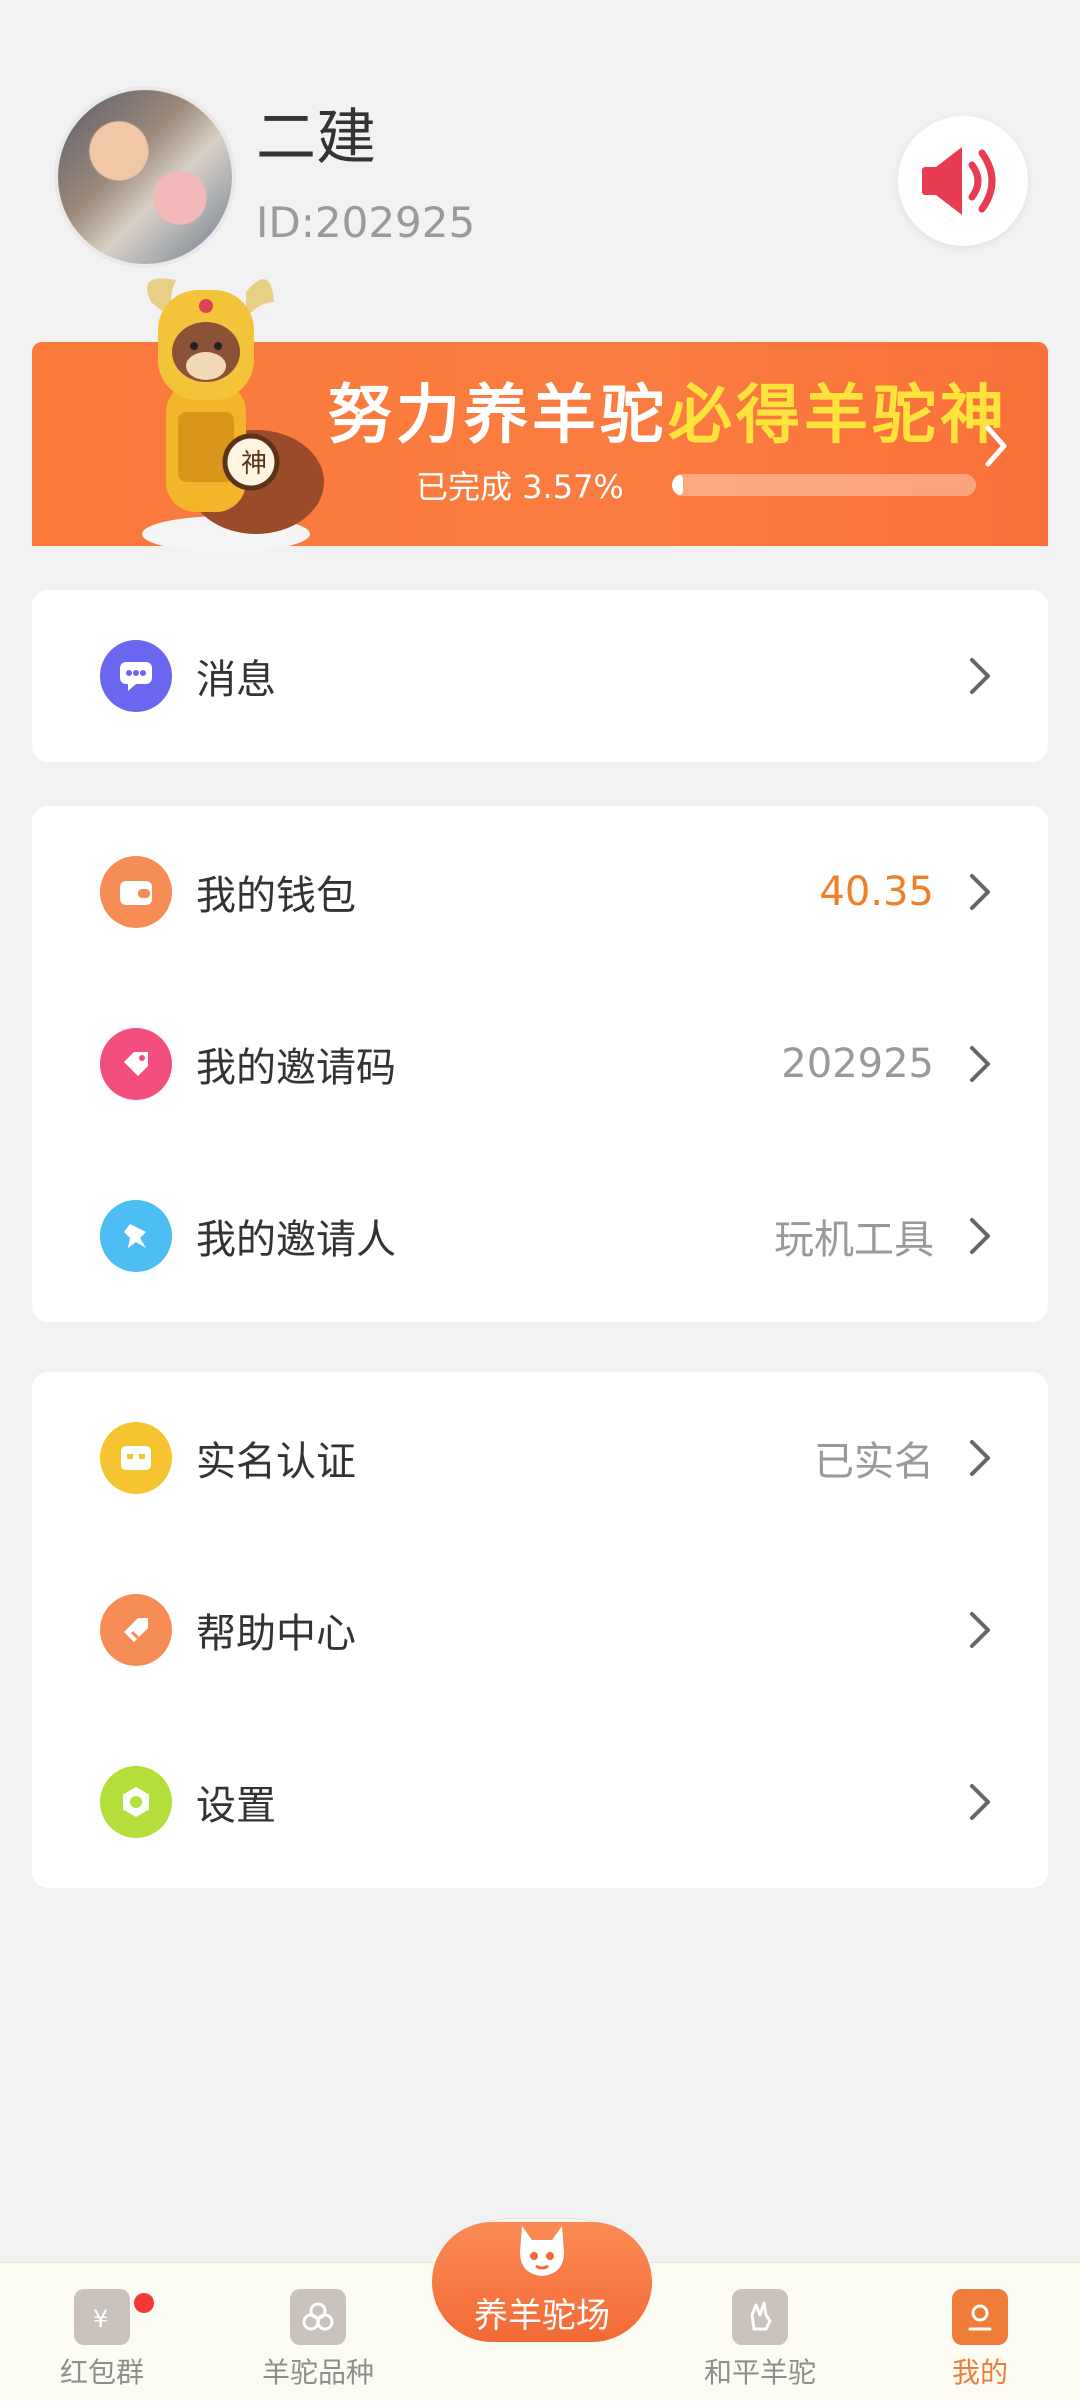 The width and height of the screenshot is (1080, 2401). Describe the element at coordinates (959, 181) in the screenshot. I see `speaker-icon` at that location.